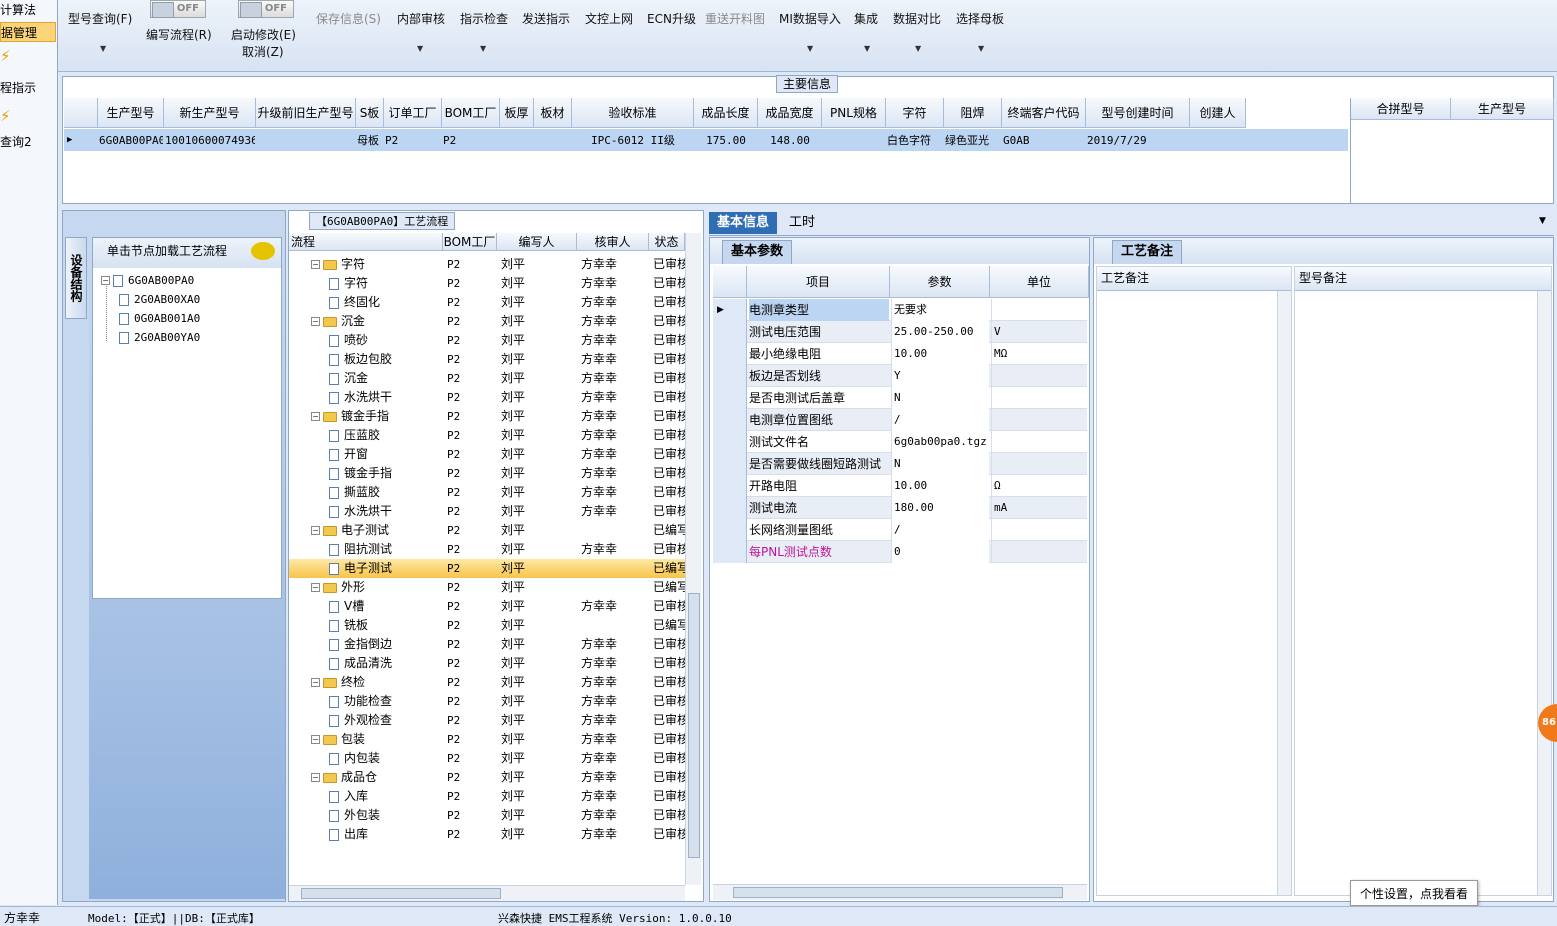 Image resolution: width=1557 pixels, height=926 pixels. I want to click on process-row: 成品清洗 P2 刘平 方幸幸 已审核, so click(487, 663).